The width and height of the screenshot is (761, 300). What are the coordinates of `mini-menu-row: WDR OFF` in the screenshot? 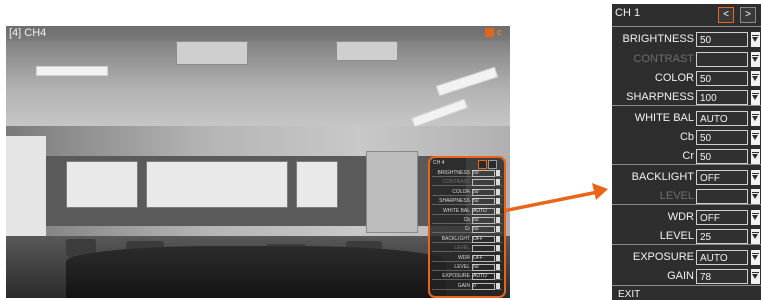 It's located at (467, 258).